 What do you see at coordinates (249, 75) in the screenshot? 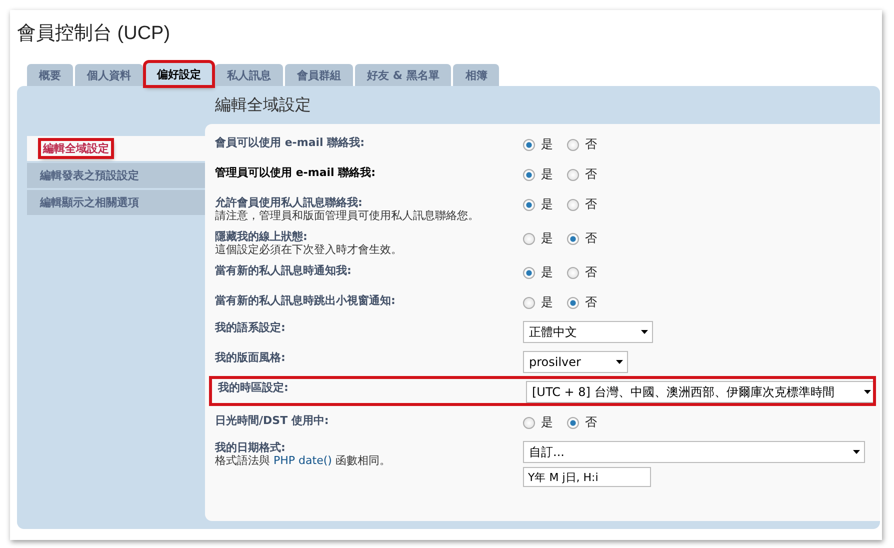
I see `tab: 私人訊息` at bounding box center [249, 75].